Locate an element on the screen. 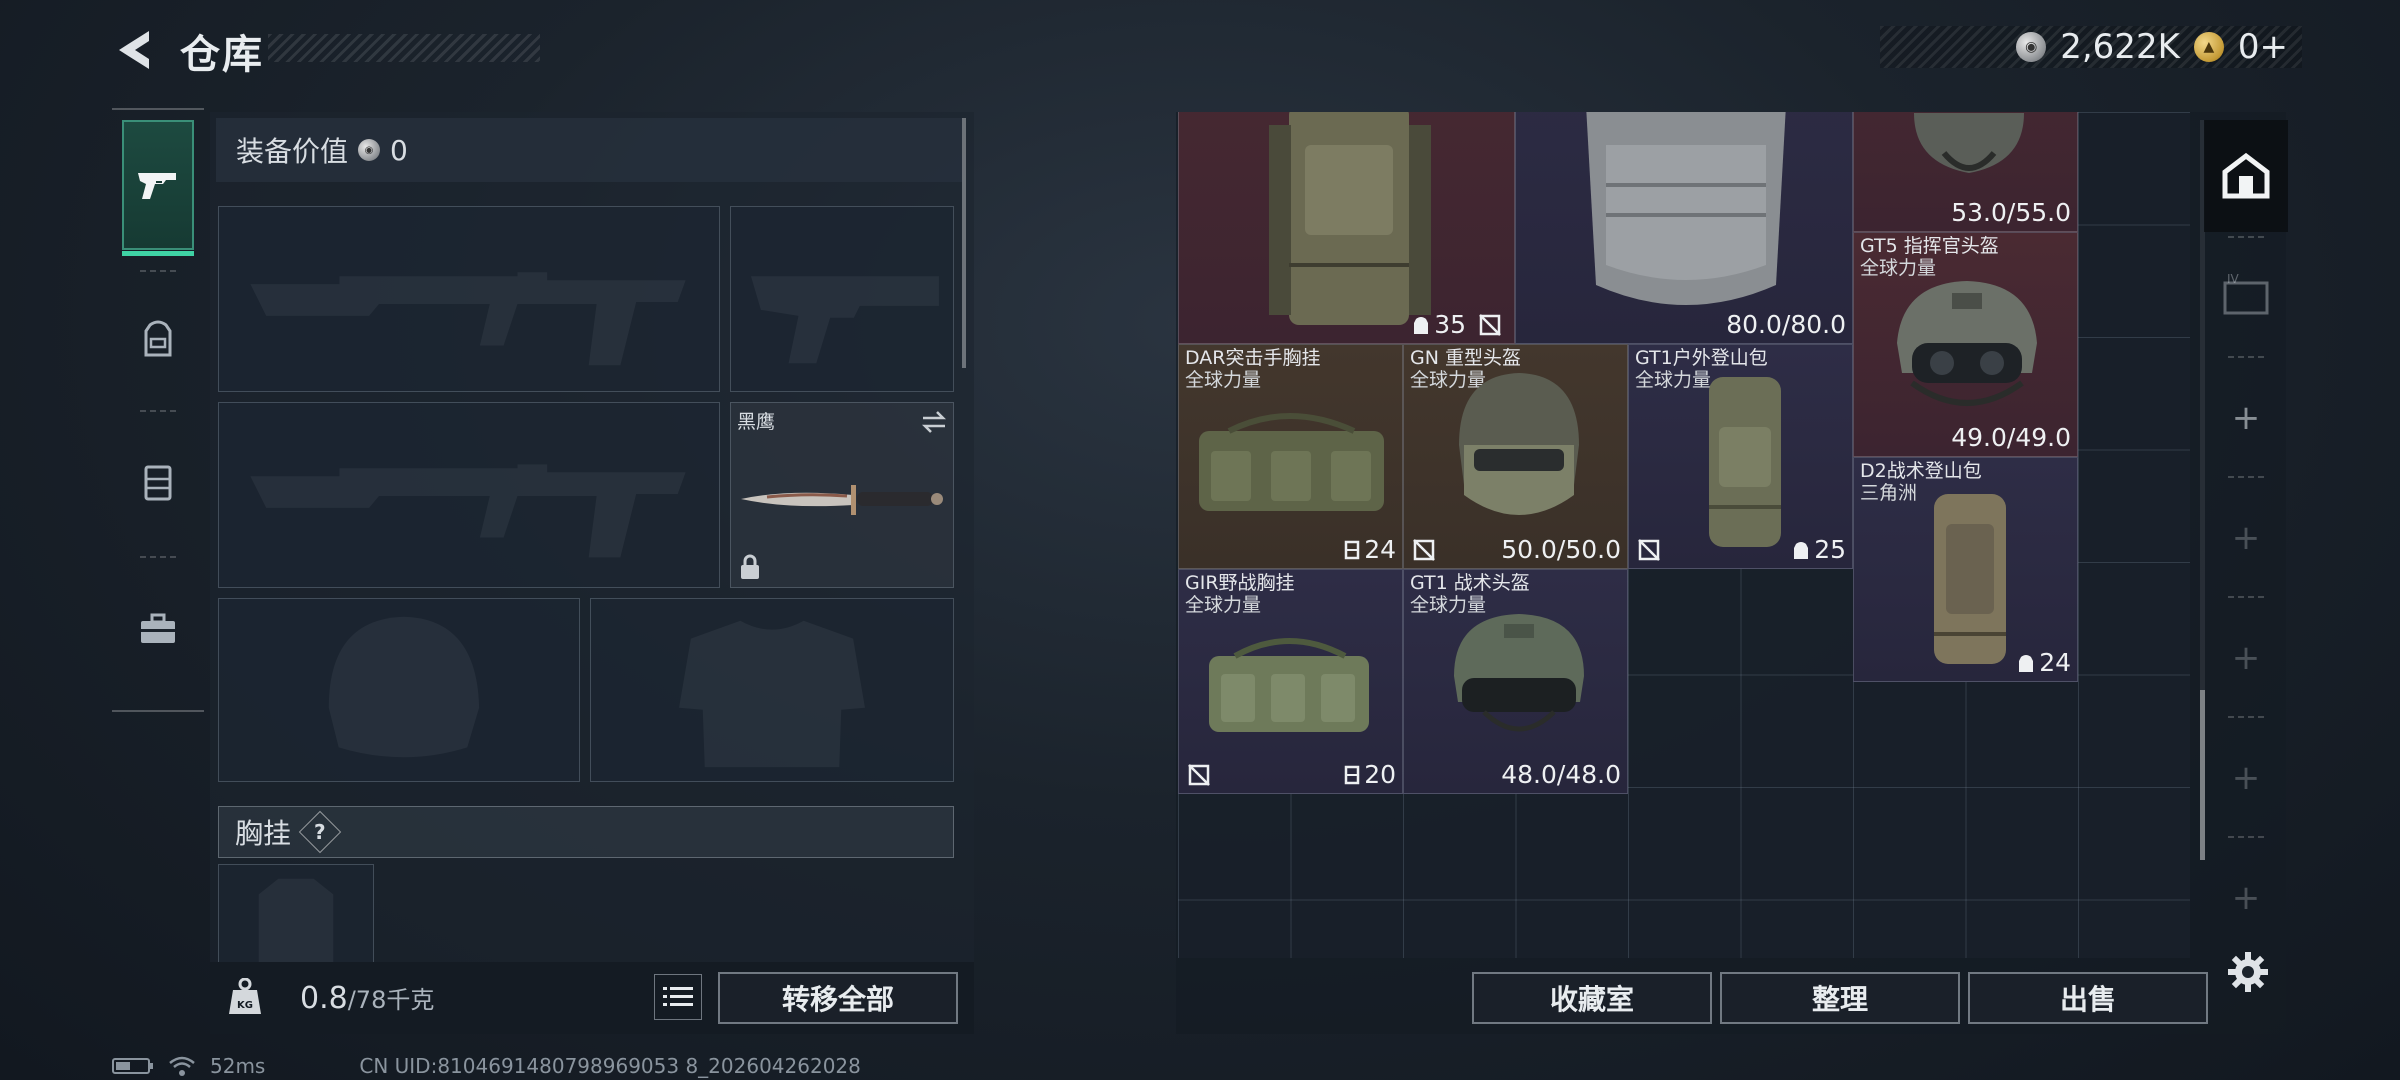 This screenshot has height=1080, width=2400. durability-value: 48.0/48.0 is located at coordinates (1561, 774).